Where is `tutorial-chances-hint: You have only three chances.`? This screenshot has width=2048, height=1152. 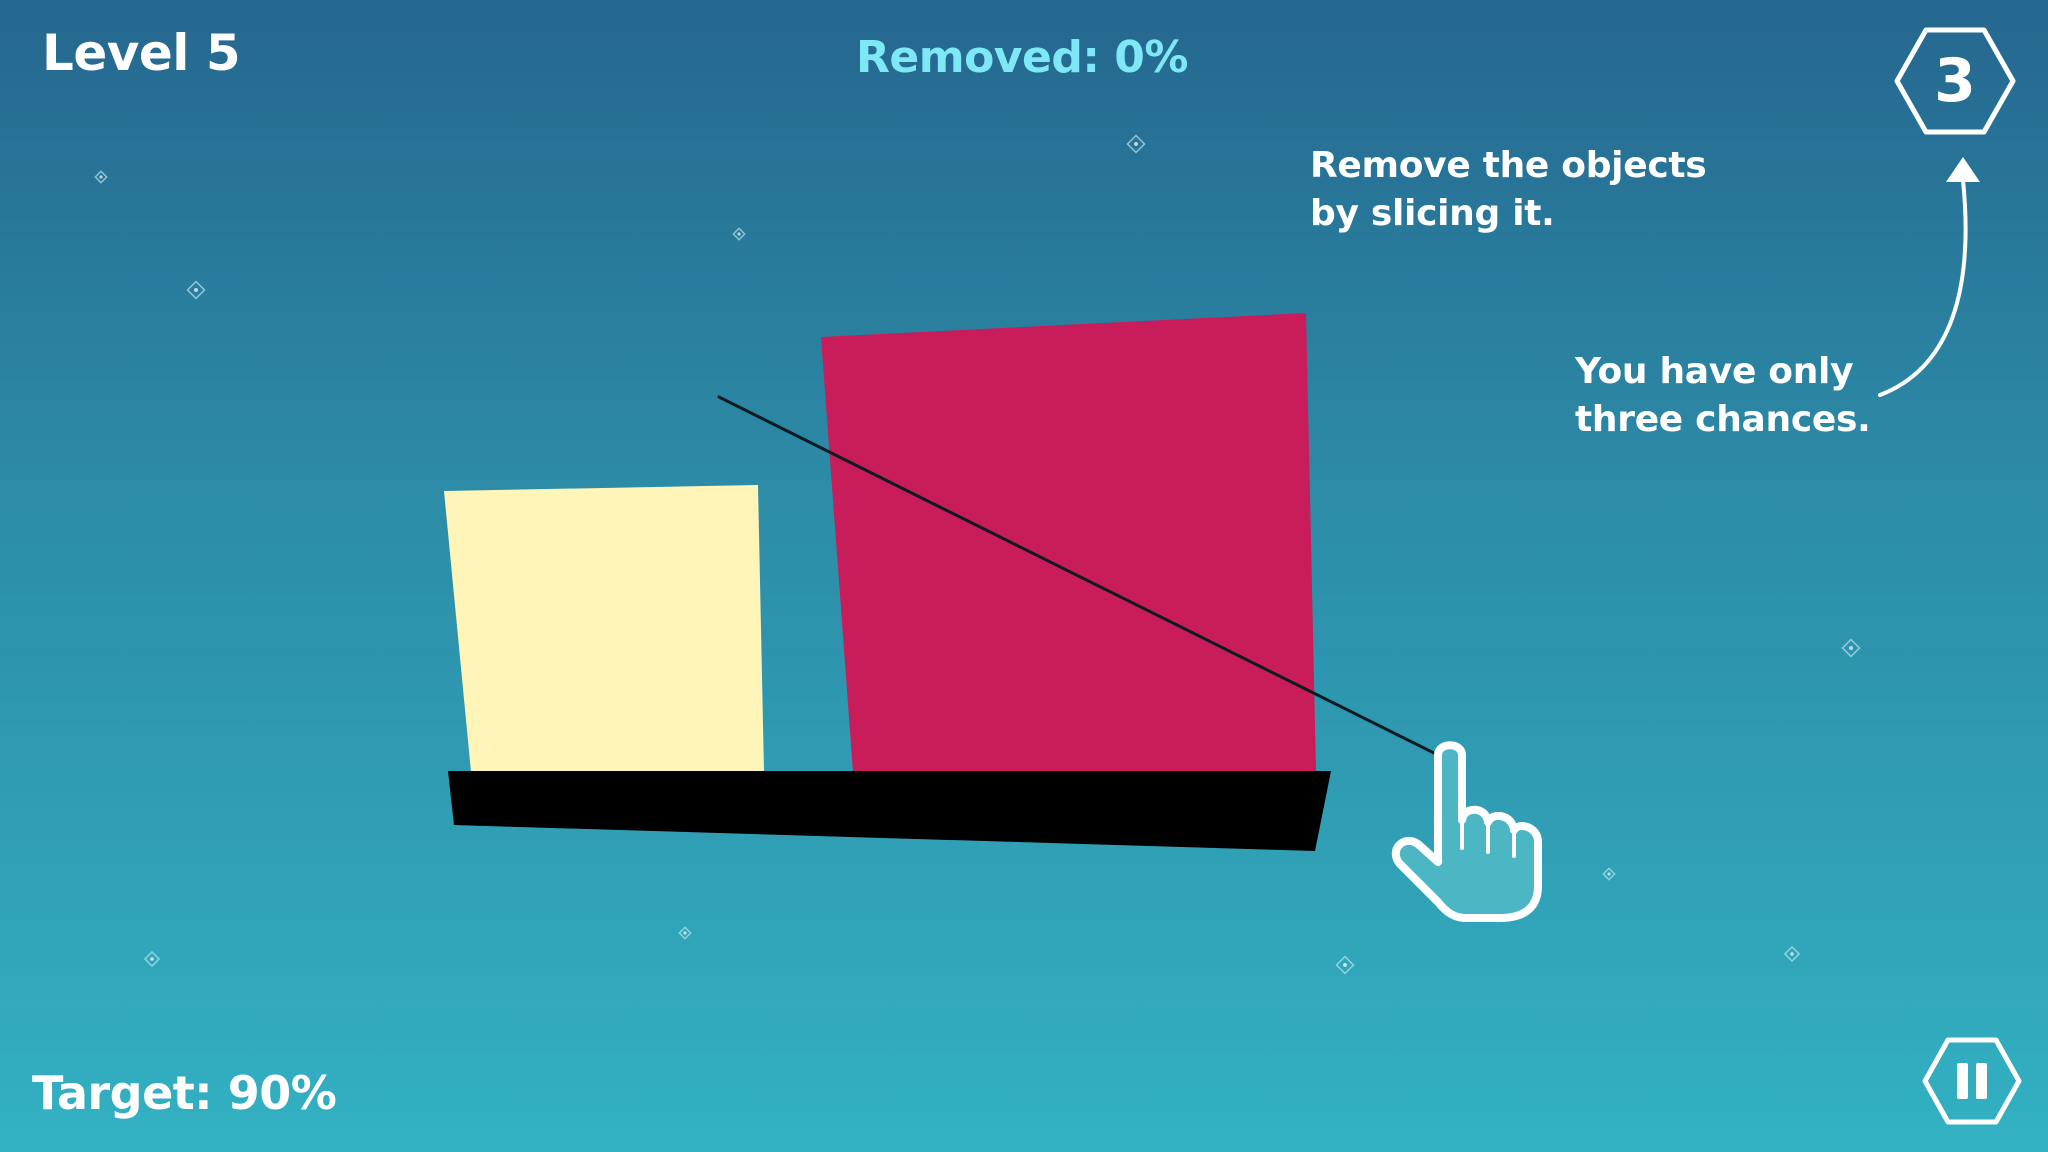
tutorial-chances-hint: You have only three chances. is located at coordinates (1723, 396).